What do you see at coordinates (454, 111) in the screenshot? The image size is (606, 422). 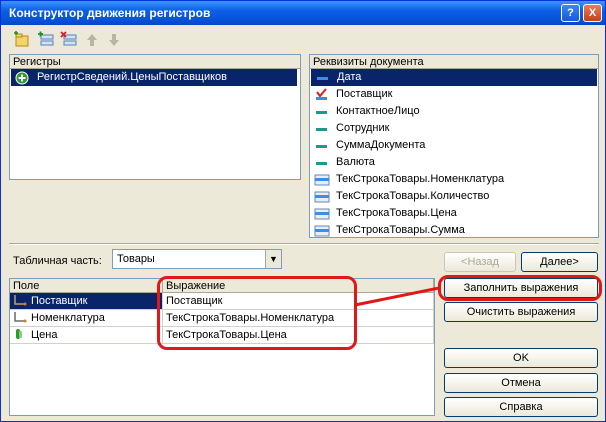 I see `attribute-item: КонтактноеЛицо` at bounding box center [454, 111].